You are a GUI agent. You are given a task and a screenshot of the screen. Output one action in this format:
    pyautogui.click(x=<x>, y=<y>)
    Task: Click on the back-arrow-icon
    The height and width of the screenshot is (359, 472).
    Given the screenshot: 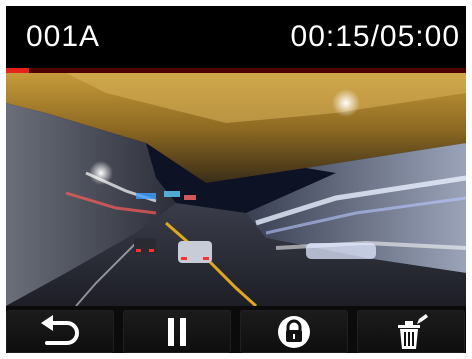 What is the action you would take?
    pyautogui.click(x=60, y=329)
    